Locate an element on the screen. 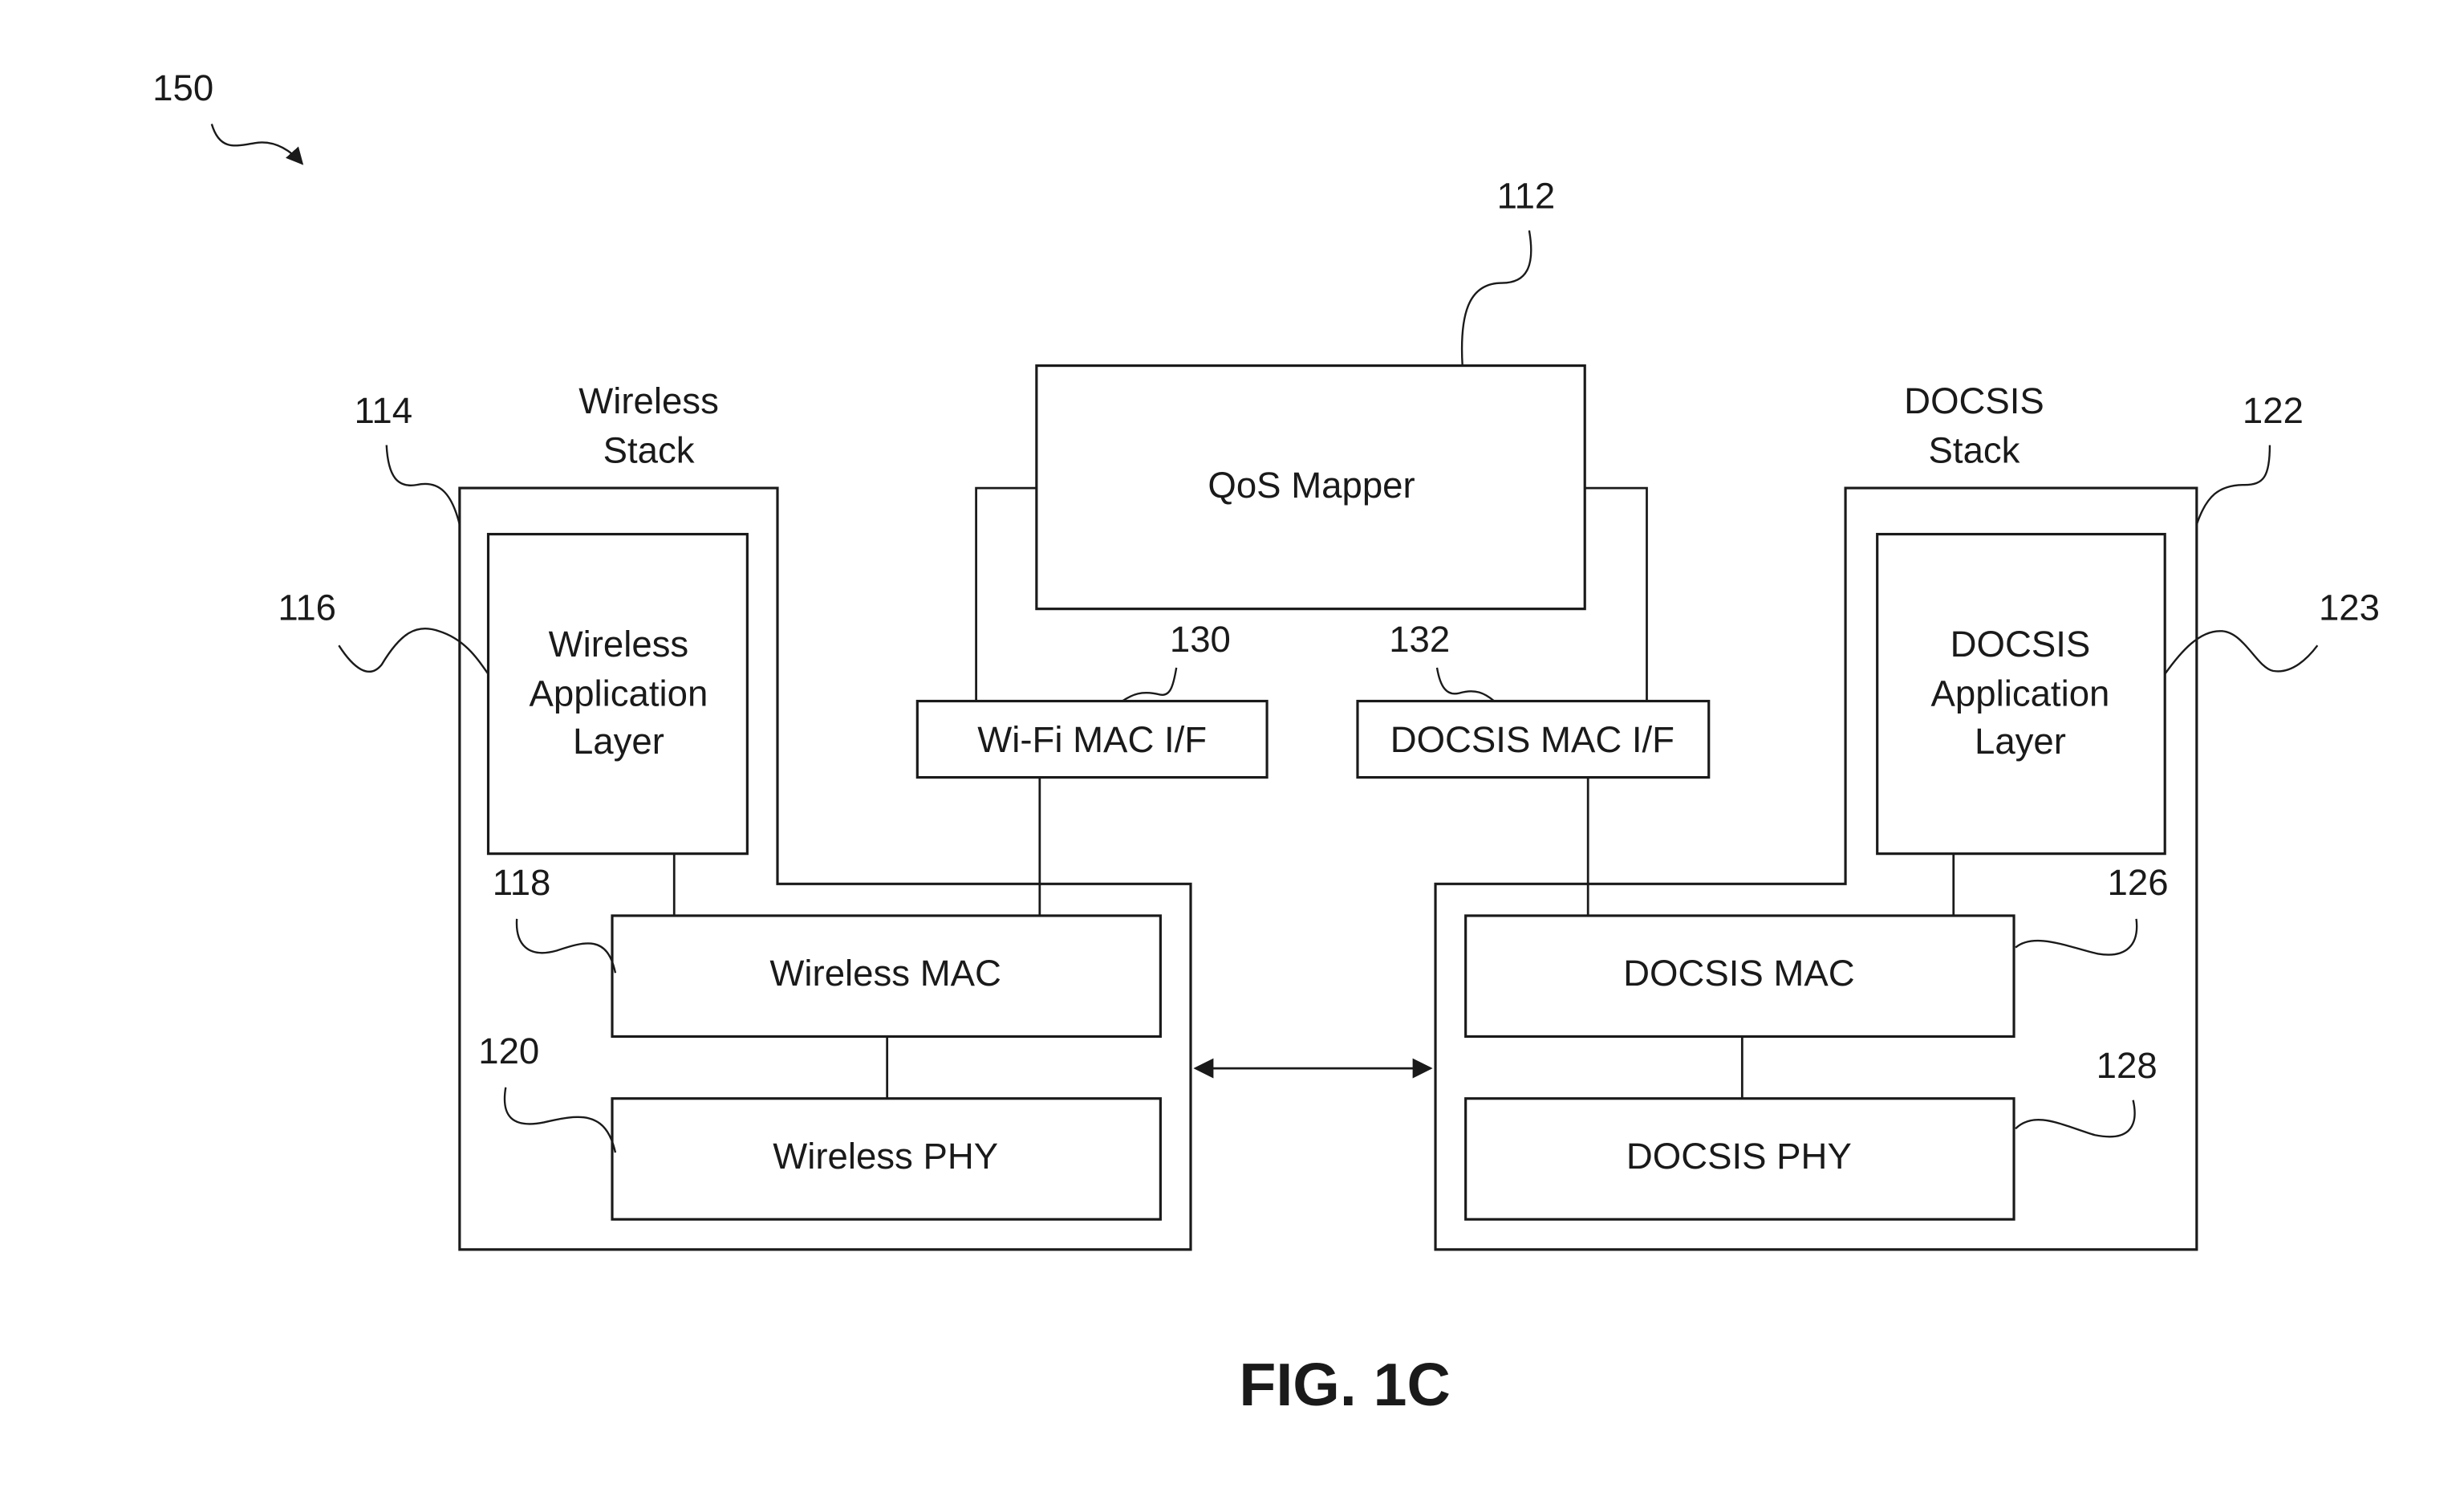 The width and height of the screenshot is (2464, 1488). ref-122: 122 is located at coordinates (2273, 410).